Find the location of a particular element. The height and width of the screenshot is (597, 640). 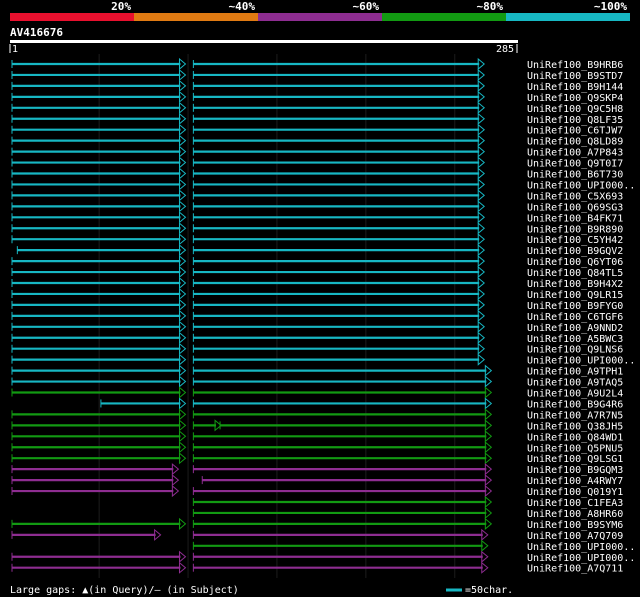

query-bar is located at coordinates (264, 41).